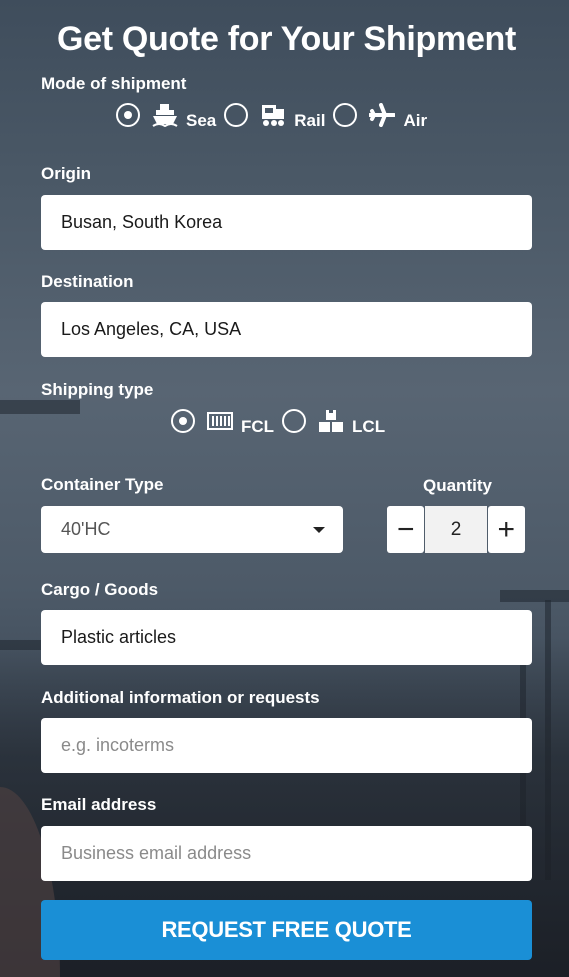  Describe the element at coordinates (87, 281) in the screenshot. I see `destination-label: Destination` at that location.